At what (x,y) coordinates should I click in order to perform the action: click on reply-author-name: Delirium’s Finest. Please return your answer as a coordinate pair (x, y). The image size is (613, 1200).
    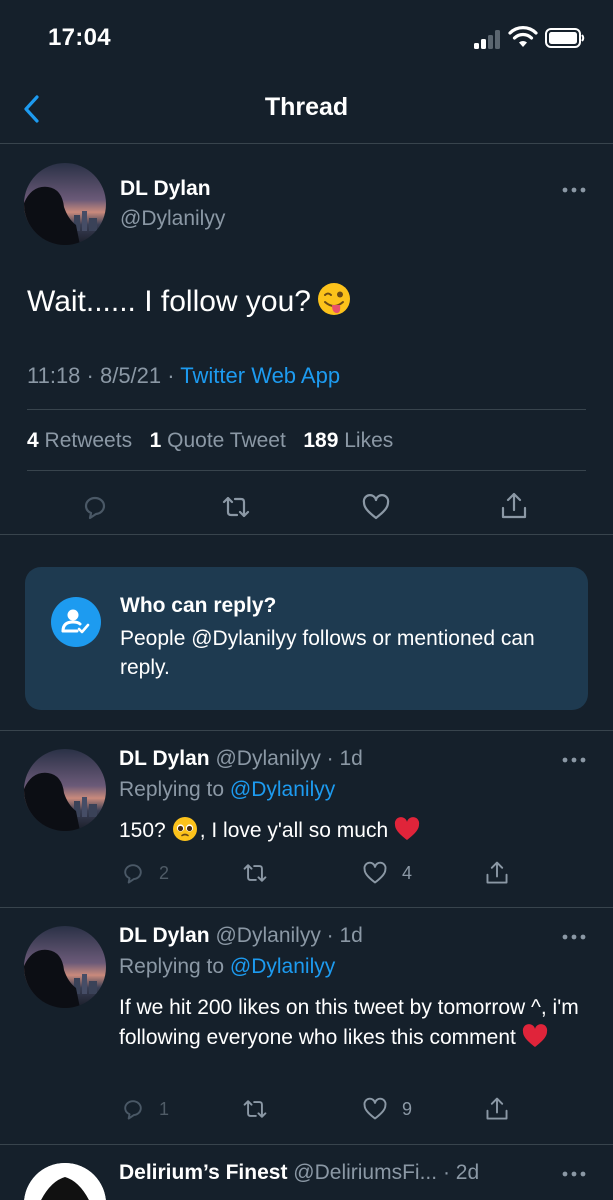
    Looking at the image, I should click on (203, 1172).